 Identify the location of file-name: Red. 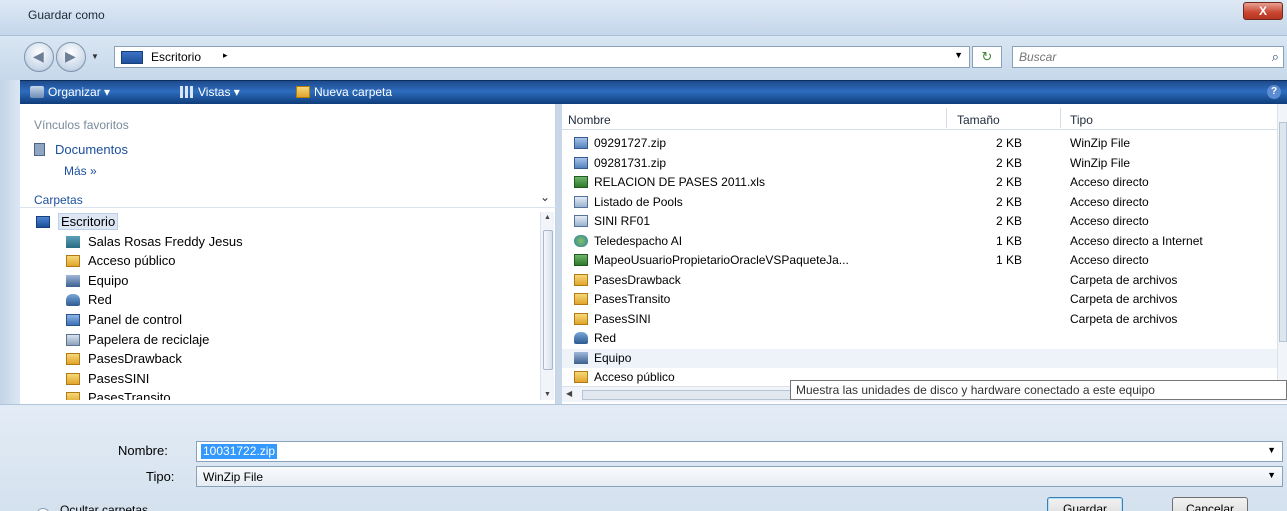
(605, 338).